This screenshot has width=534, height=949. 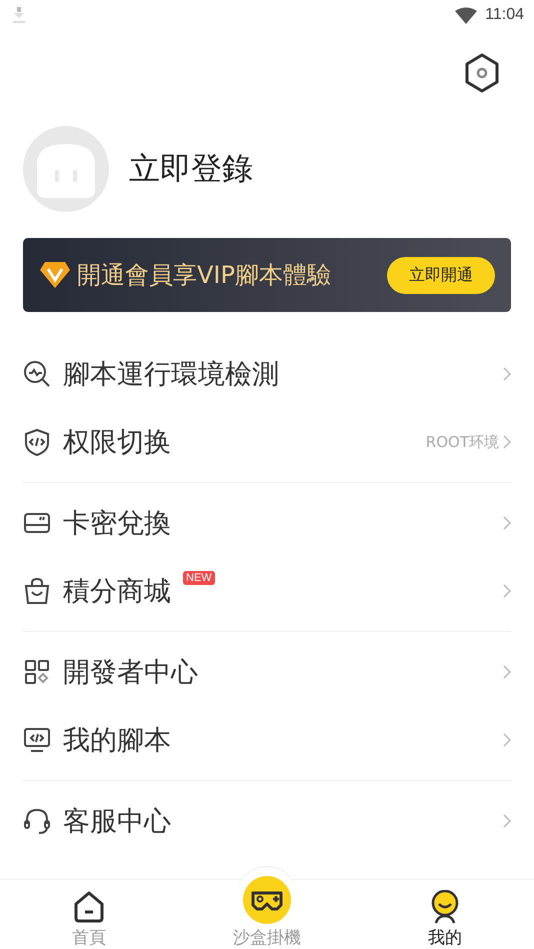 I want to click on headset-icon, so click(x=37, y=821).